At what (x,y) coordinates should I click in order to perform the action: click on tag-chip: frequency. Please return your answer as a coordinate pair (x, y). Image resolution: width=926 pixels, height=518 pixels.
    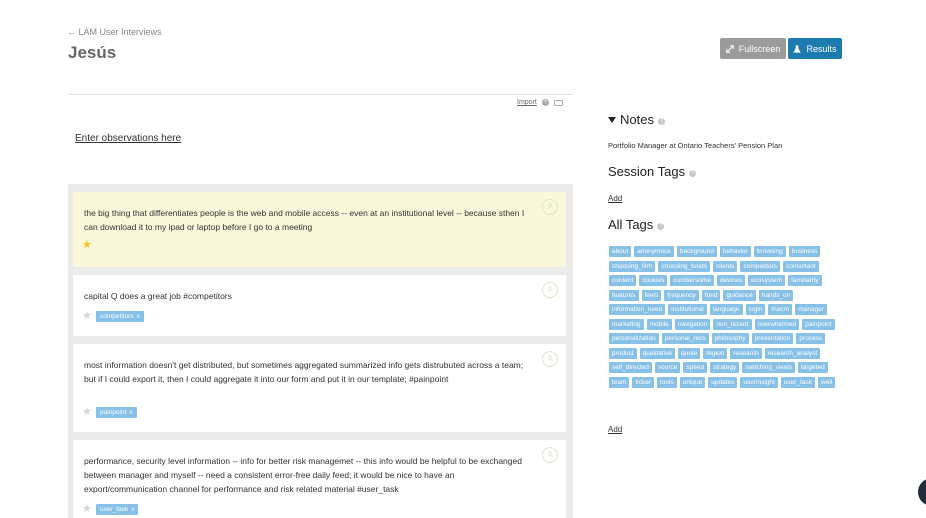
    Looking at the image, I should click on (681, 295).